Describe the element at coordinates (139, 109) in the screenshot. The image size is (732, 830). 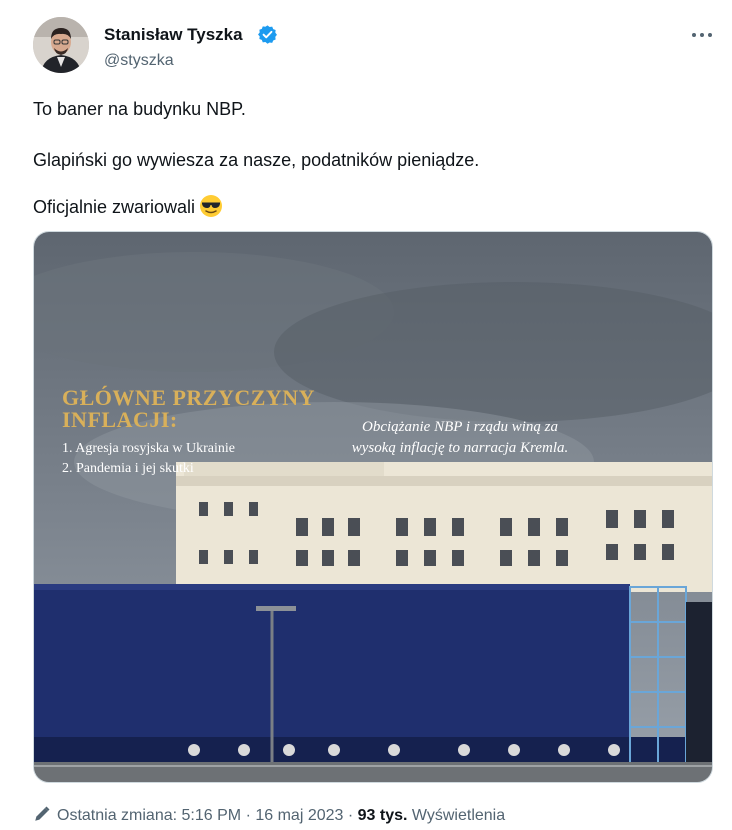
I see `tweet-text-line-1: To baner na budynku NBP.` at that location.